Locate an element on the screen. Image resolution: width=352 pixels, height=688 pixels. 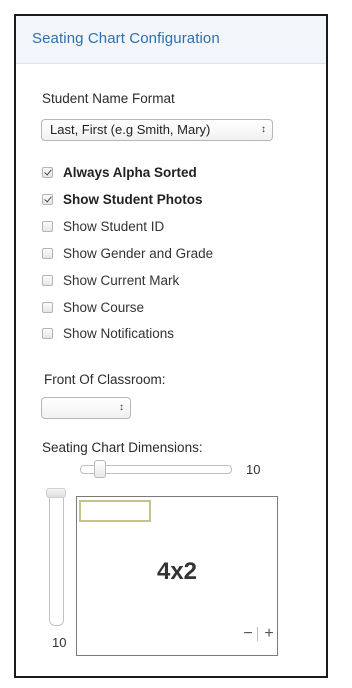
name-format-label: Student Name Format is located at coordinates (108, 98).